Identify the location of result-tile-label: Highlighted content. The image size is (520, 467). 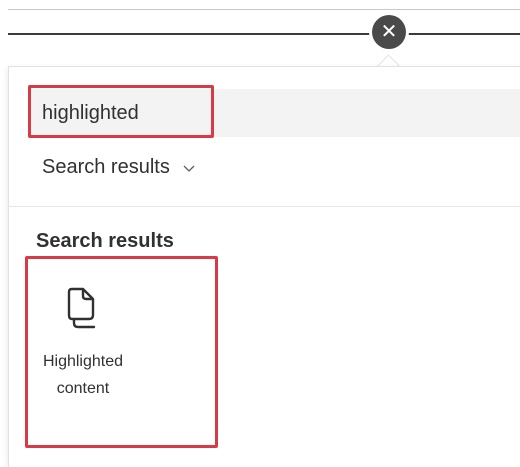
(83, 375).